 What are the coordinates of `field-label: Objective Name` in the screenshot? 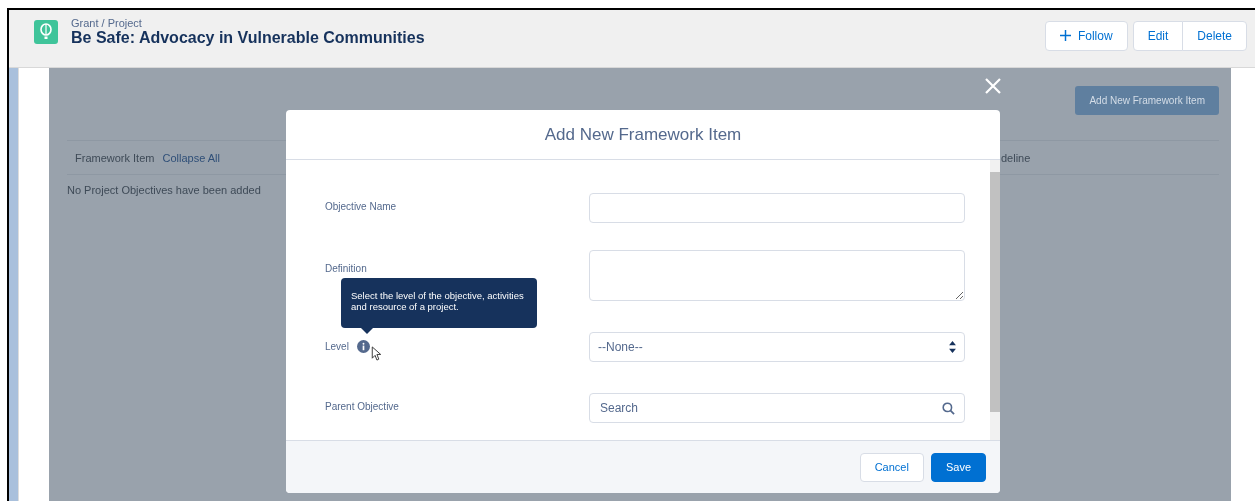 It's located at (361, 206).